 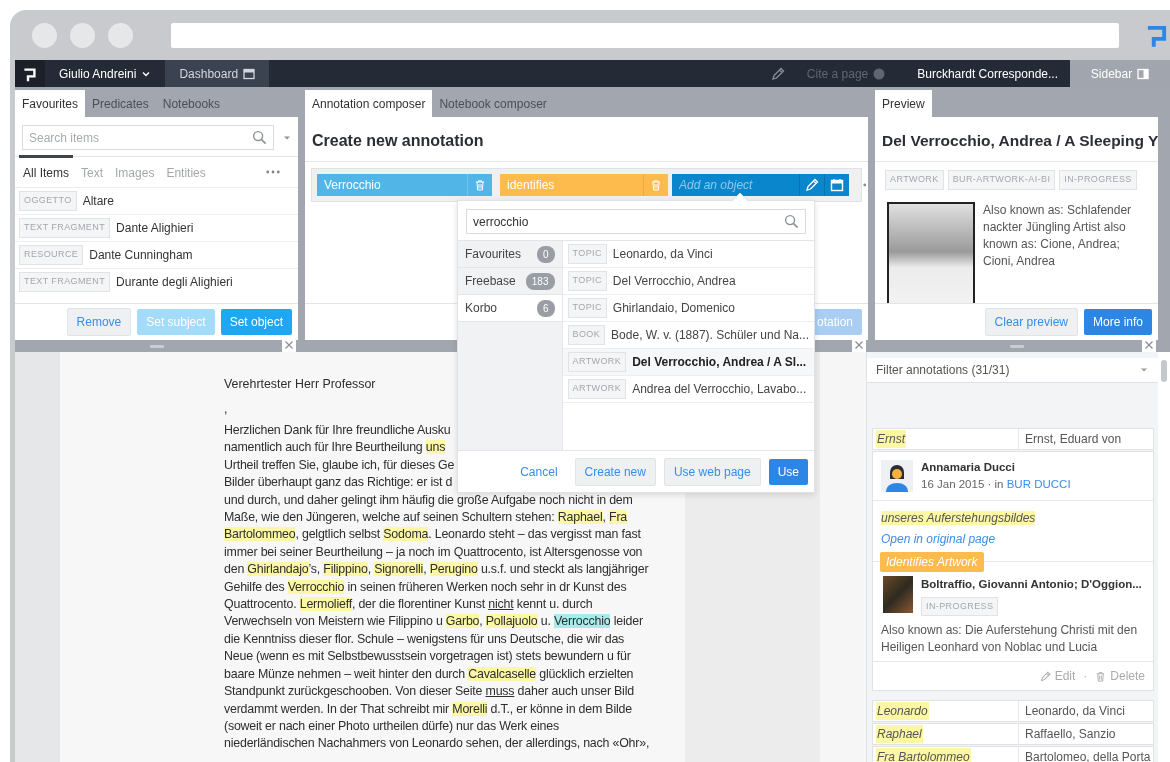 What do you see at coordinates (369, 103) in the screenshot?
I see `panel-tab: Annotation composer` at bounding box center [369, 103].